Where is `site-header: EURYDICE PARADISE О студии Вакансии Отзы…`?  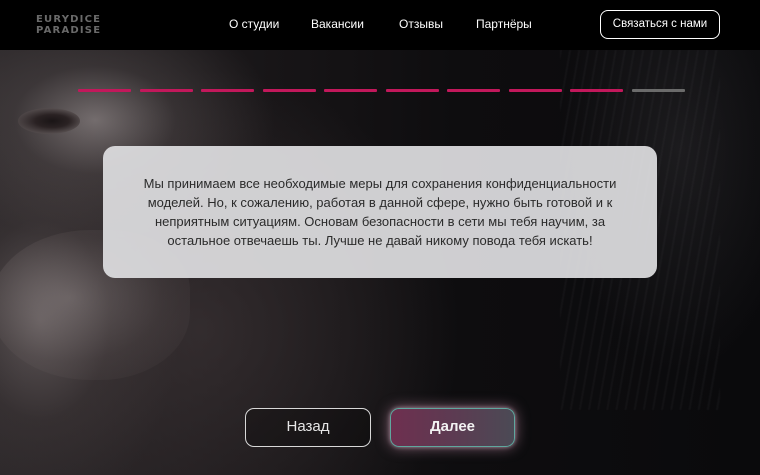
site-header: EURYDICE PARADISE О студии Вакансии Отзы… is located at coordinates (380, 25).